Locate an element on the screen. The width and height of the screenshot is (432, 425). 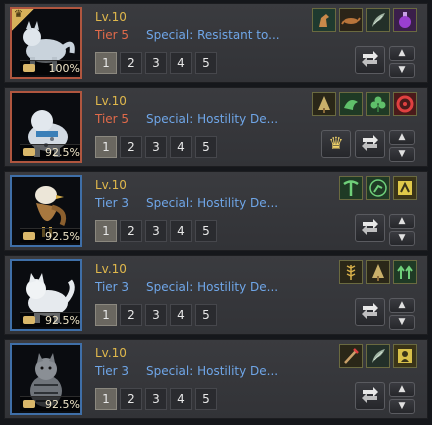
sprint-icon is located at coordinates (378, 188).